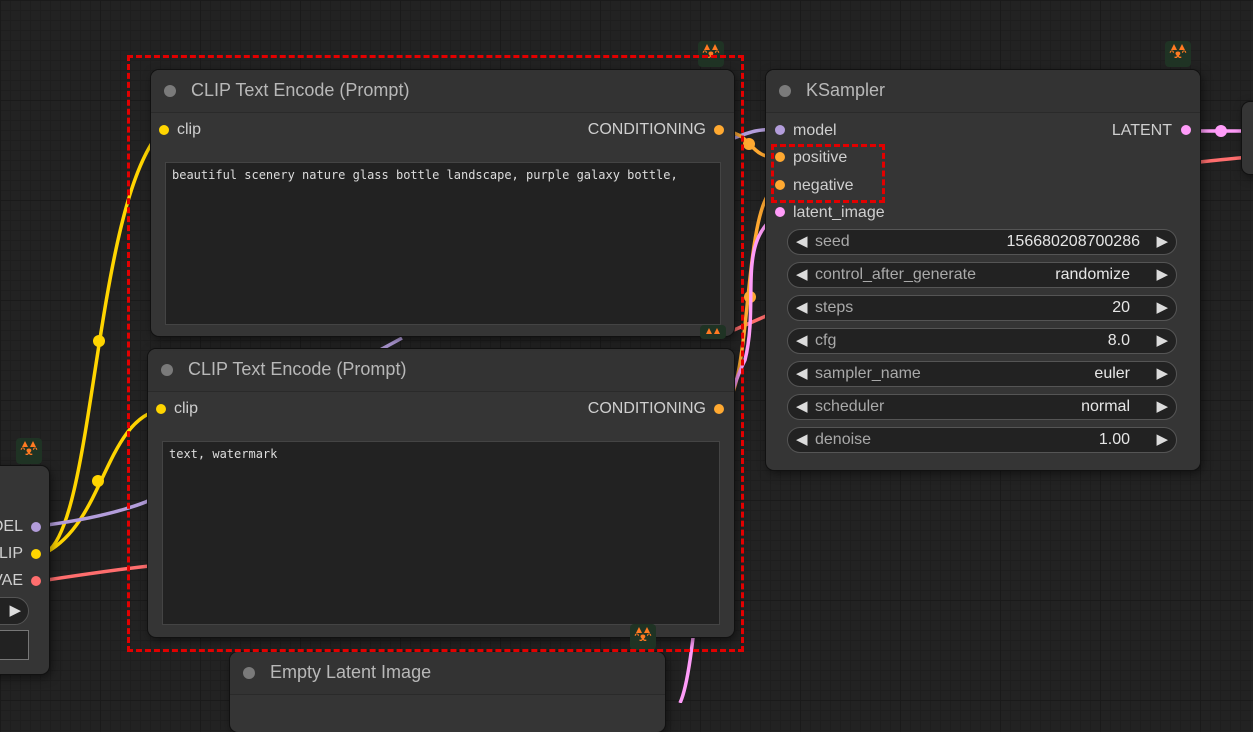  I want to click on input-model-label: model, so click(815, 130).